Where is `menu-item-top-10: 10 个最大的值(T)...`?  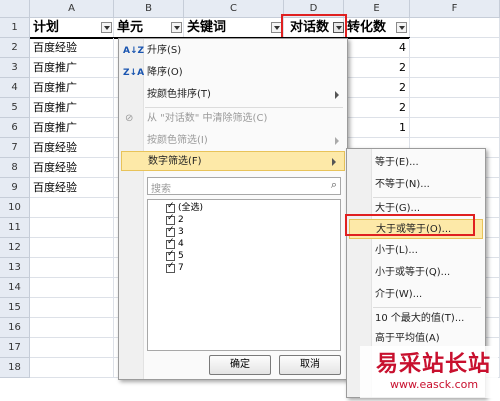
menu-item-top-10: 10 个最大的值(T)... is located at coordinates (416, 319).